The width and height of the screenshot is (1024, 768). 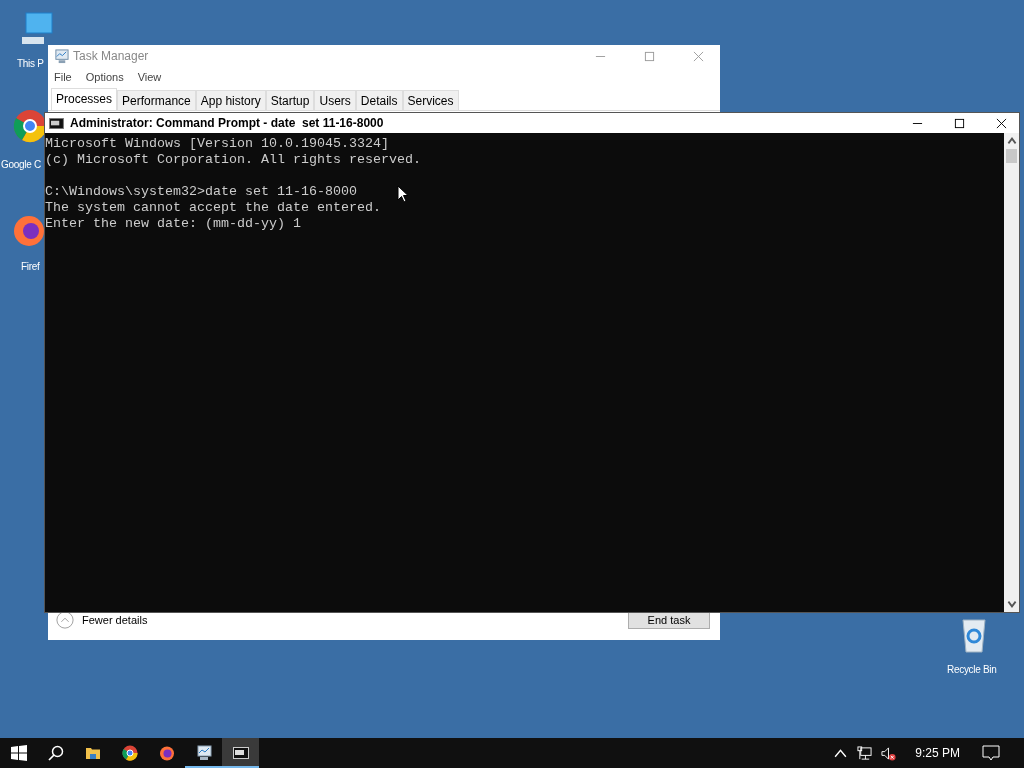 I want to click on menu-item: Options, so click(x=104, y=76).